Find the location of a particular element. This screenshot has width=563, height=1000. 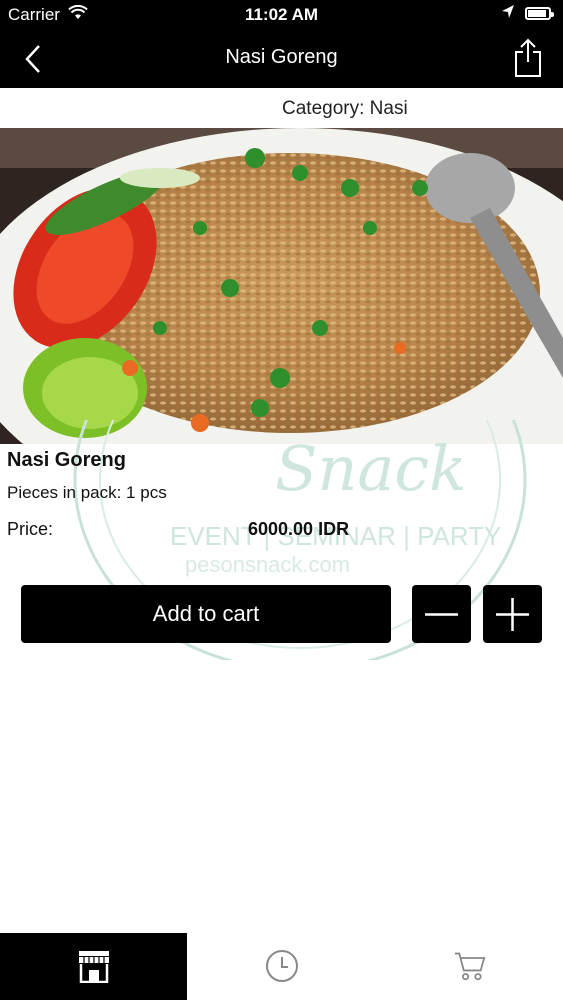

status-time: 11:02 AM is located at coordinates (281, 14).